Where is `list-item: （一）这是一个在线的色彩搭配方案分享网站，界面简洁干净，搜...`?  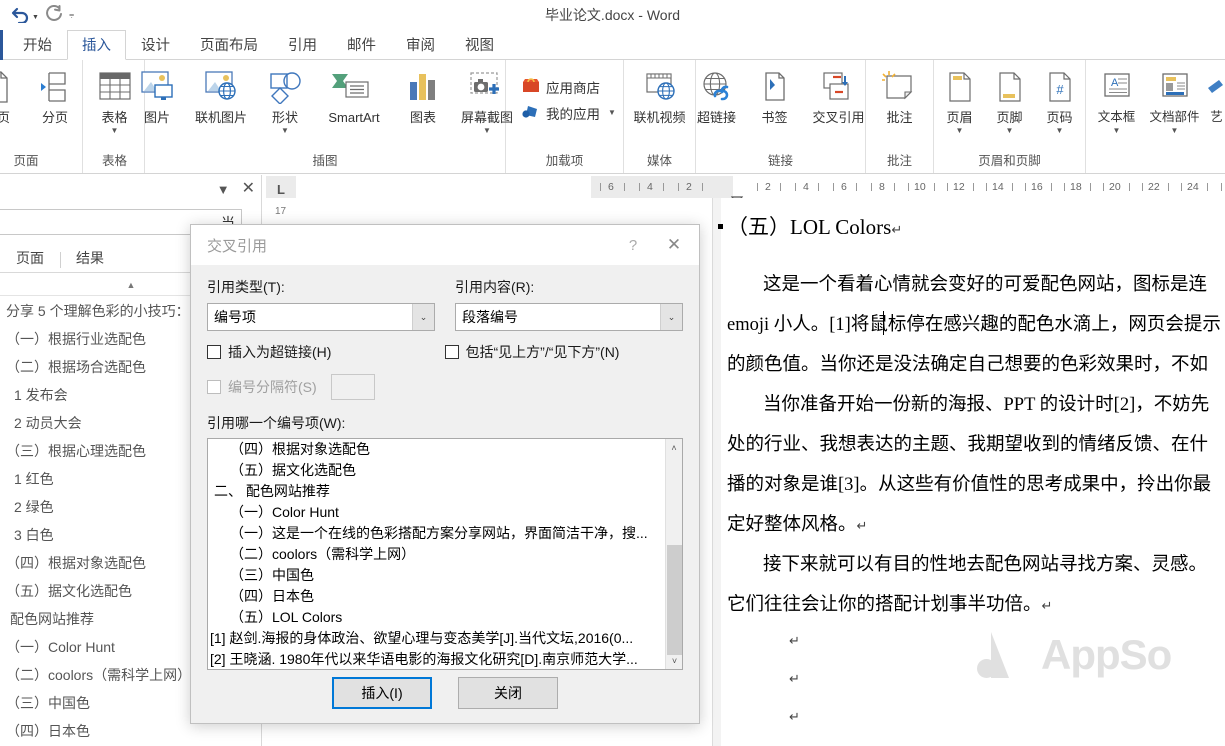 list-item: （一）这是一个在线的色彩搭配方案分享网站，界面简洁干净，搜... is located at coordinates (436, 533).